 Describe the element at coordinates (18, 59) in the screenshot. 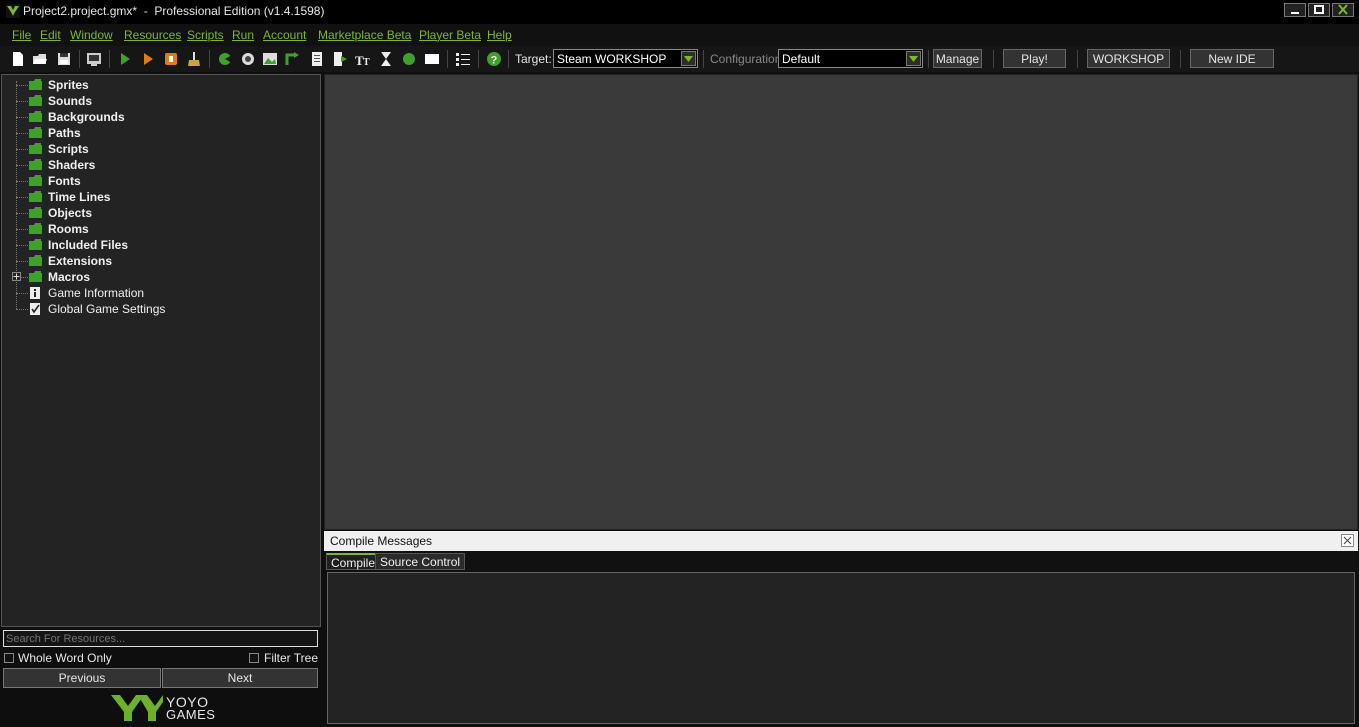

I see `new-file-icon` at that location.